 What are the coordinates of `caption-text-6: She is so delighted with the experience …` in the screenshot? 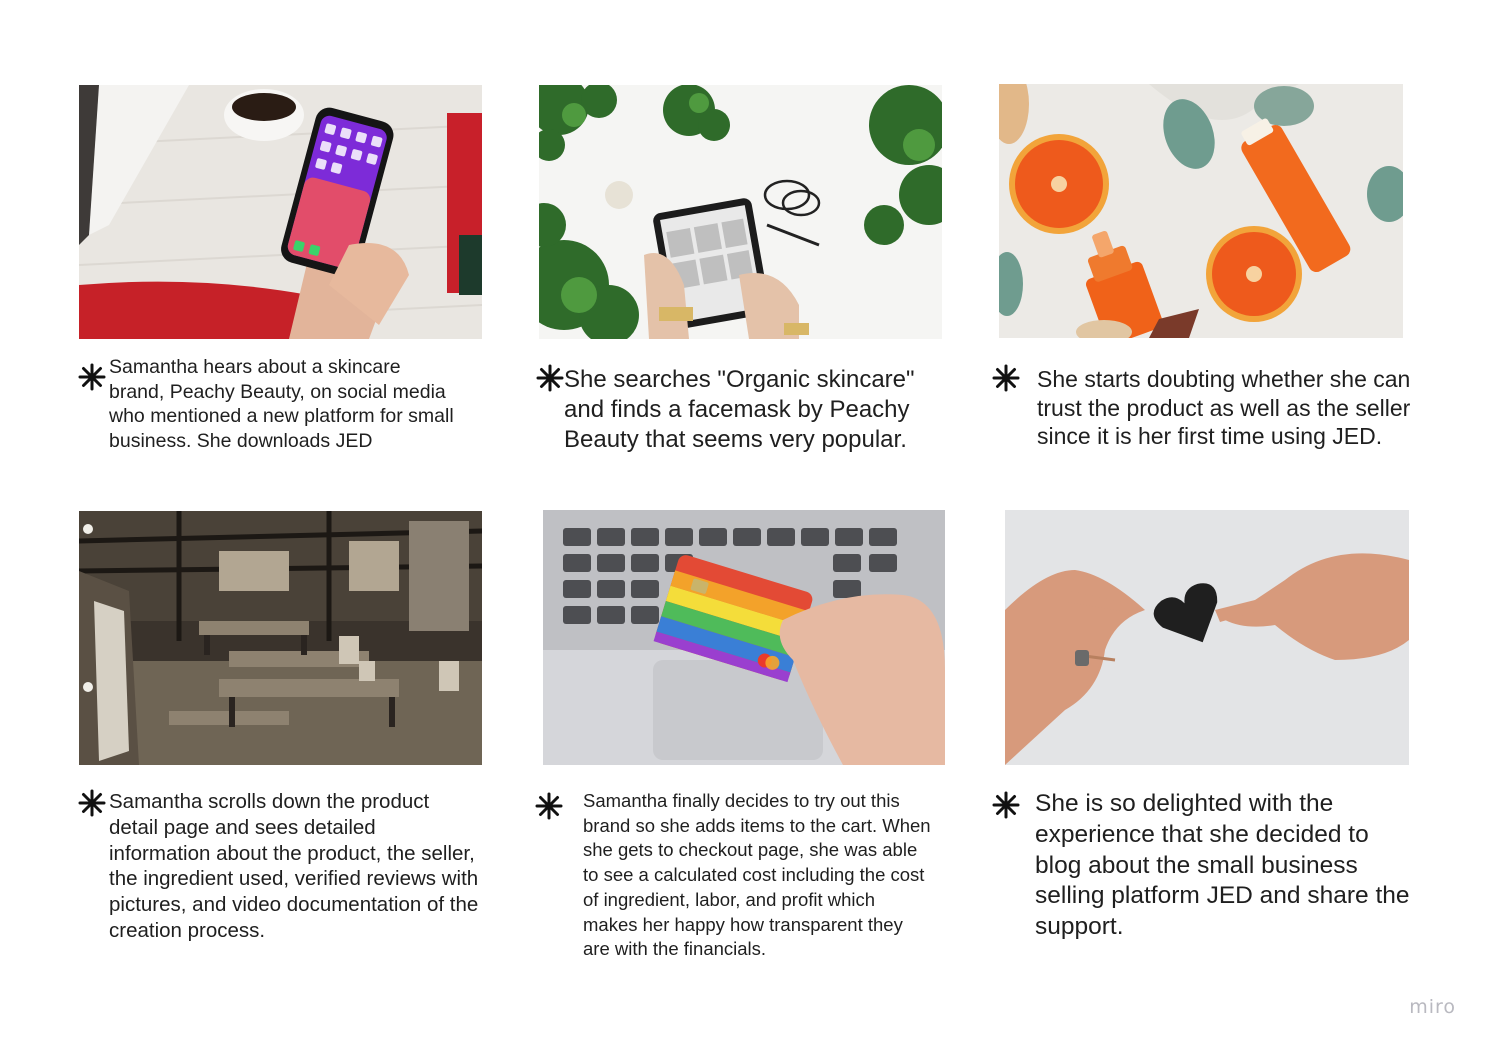 It's located at (1222, 865).